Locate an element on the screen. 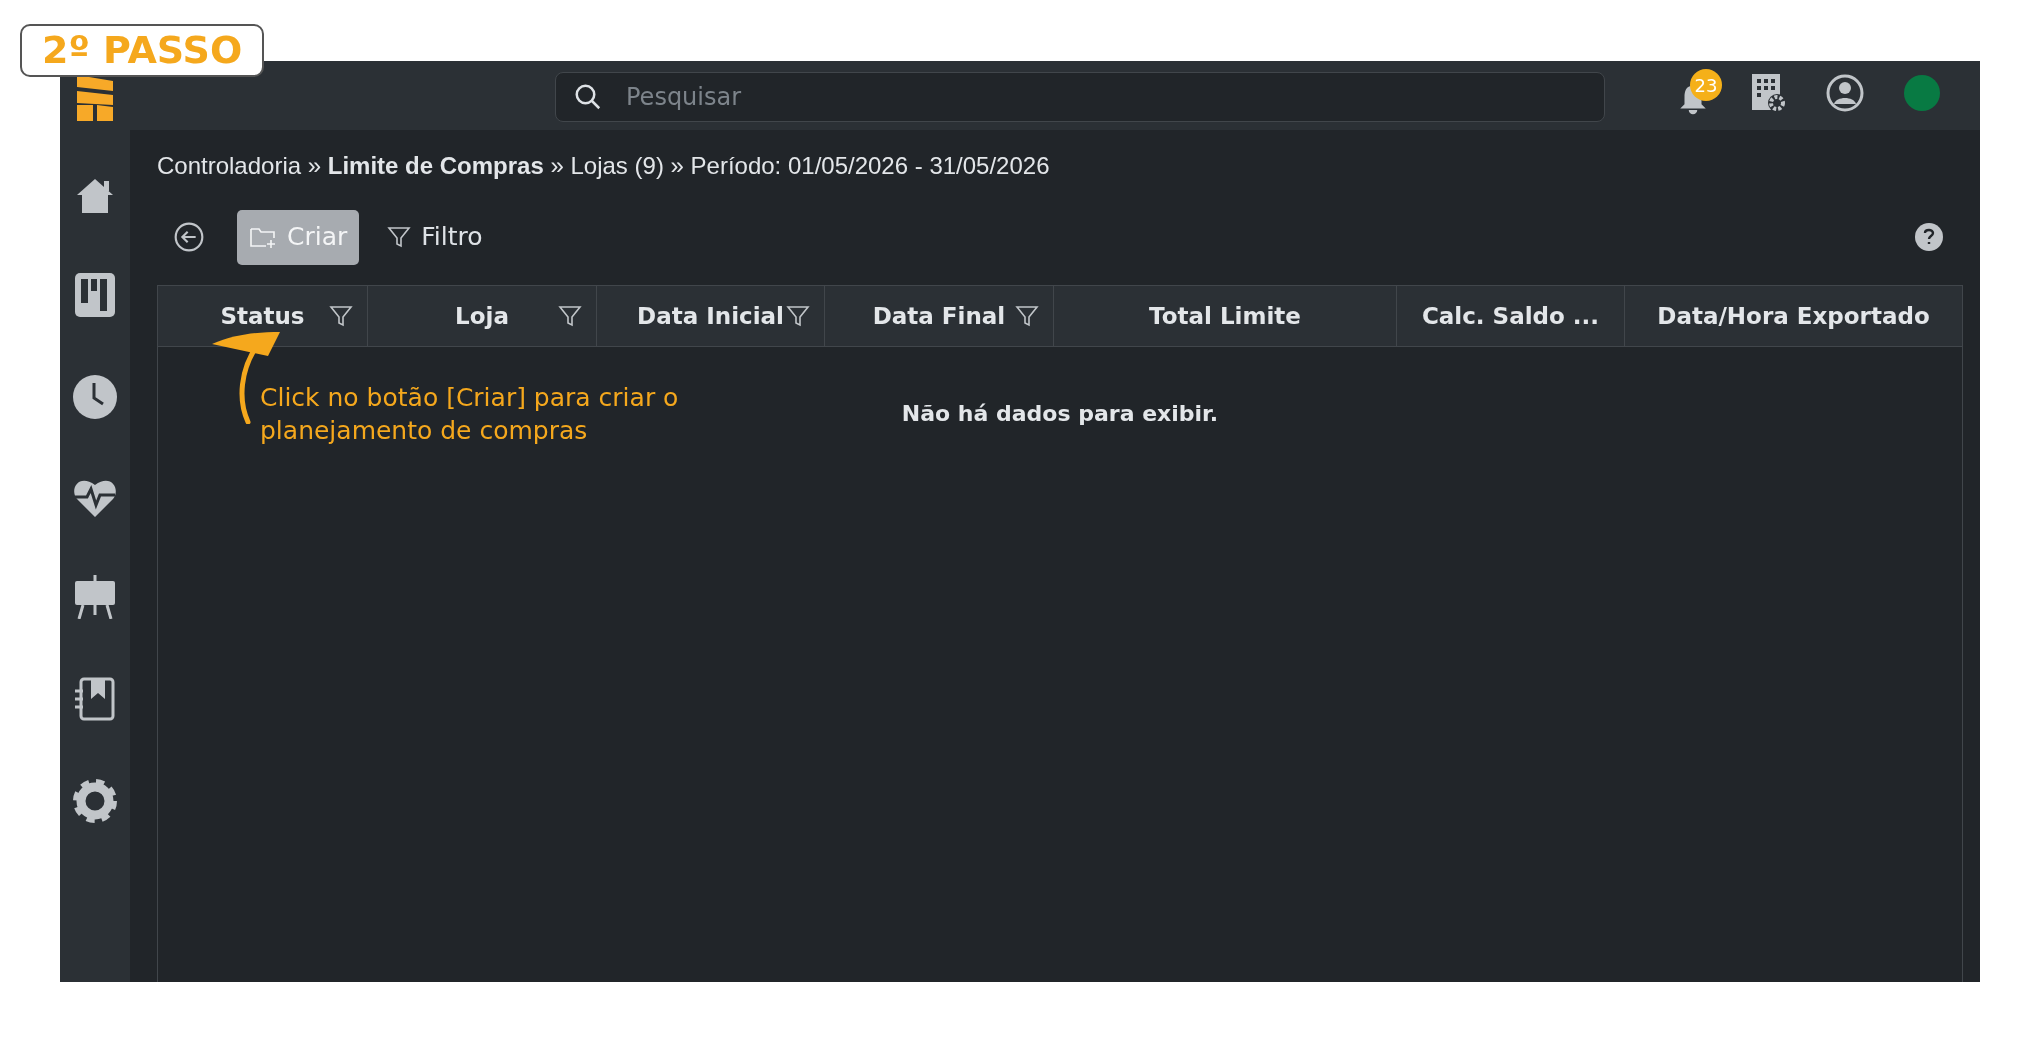 This screenshot has height=1042, width=2040. board-icon is located at coordinates (95, 295).